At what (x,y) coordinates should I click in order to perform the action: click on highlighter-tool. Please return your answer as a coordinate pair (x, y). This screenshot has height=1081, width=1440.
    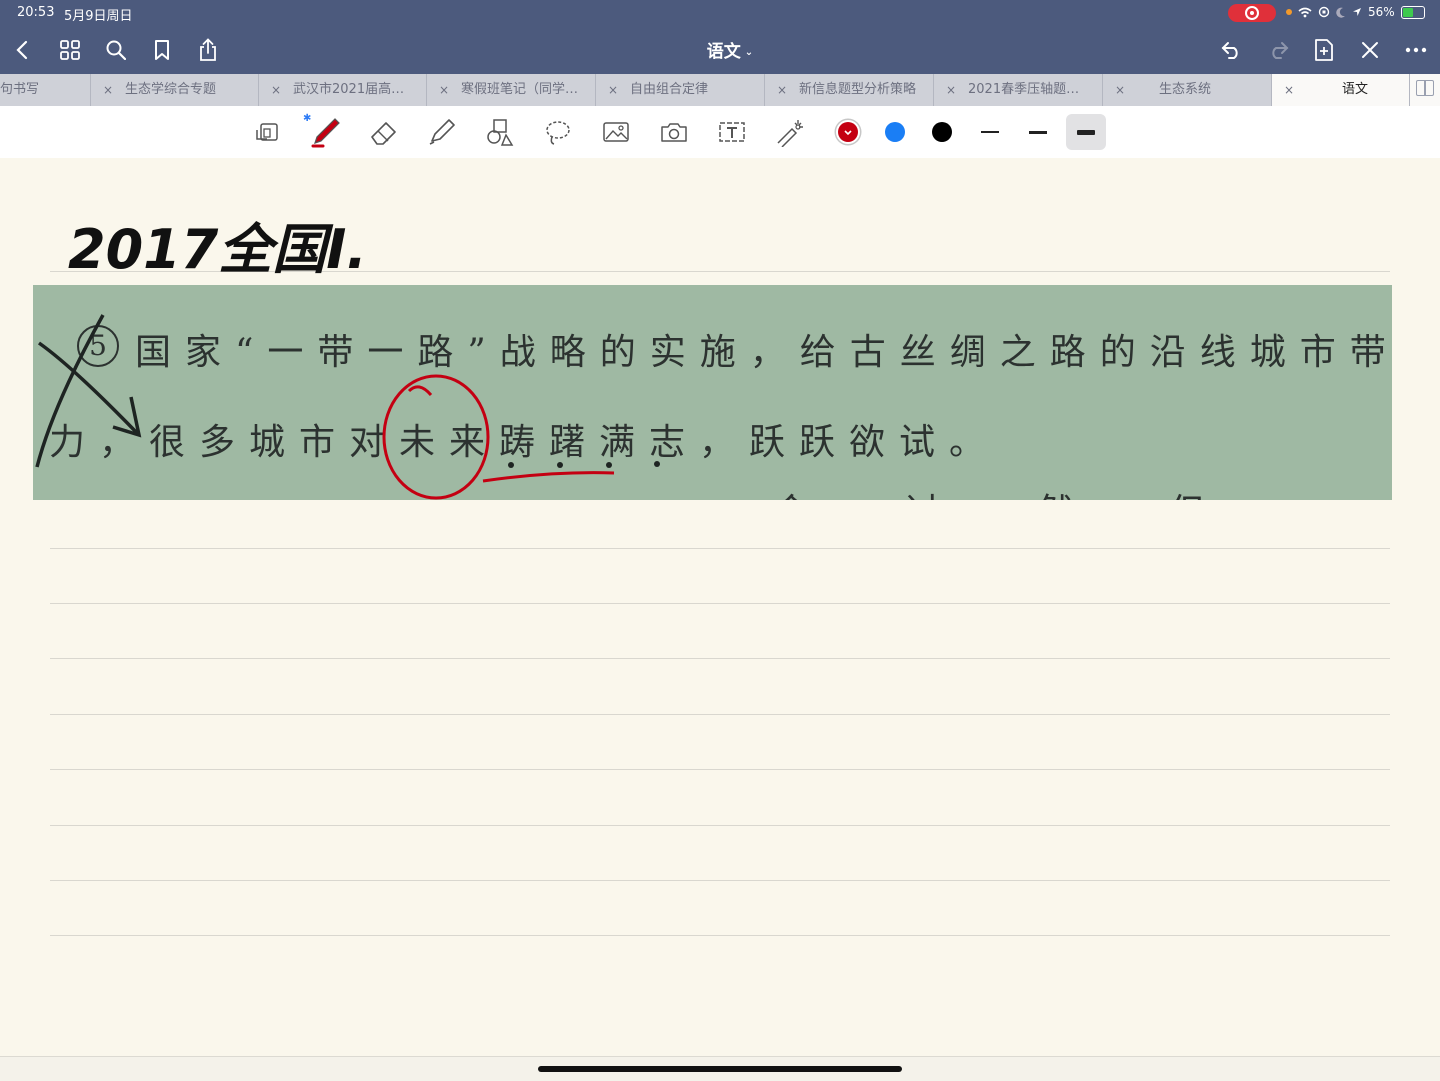
    Looking at the image, I should click on (442, 132).